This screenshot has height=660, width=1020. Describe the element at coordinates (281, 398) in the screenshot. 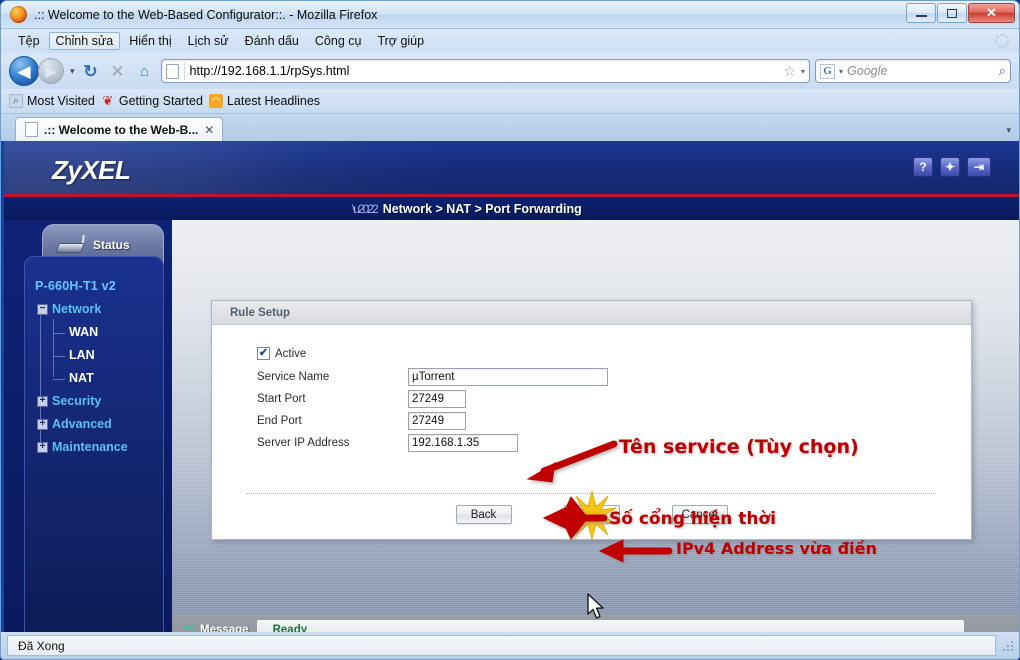

I see `start-port-label: Start Port` at that location.